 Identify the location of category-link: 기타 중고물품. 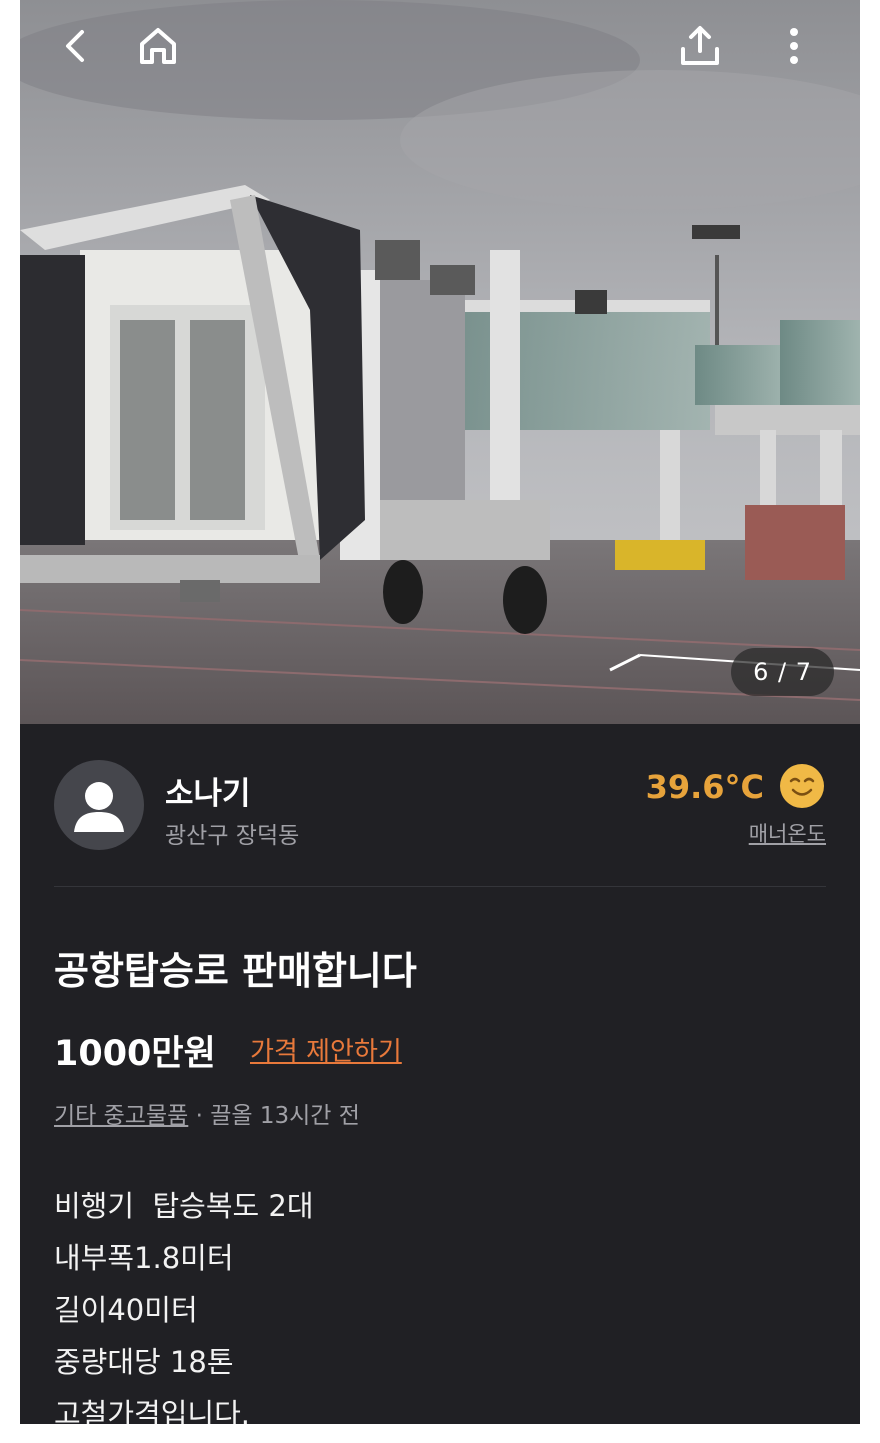
(121, 1116).